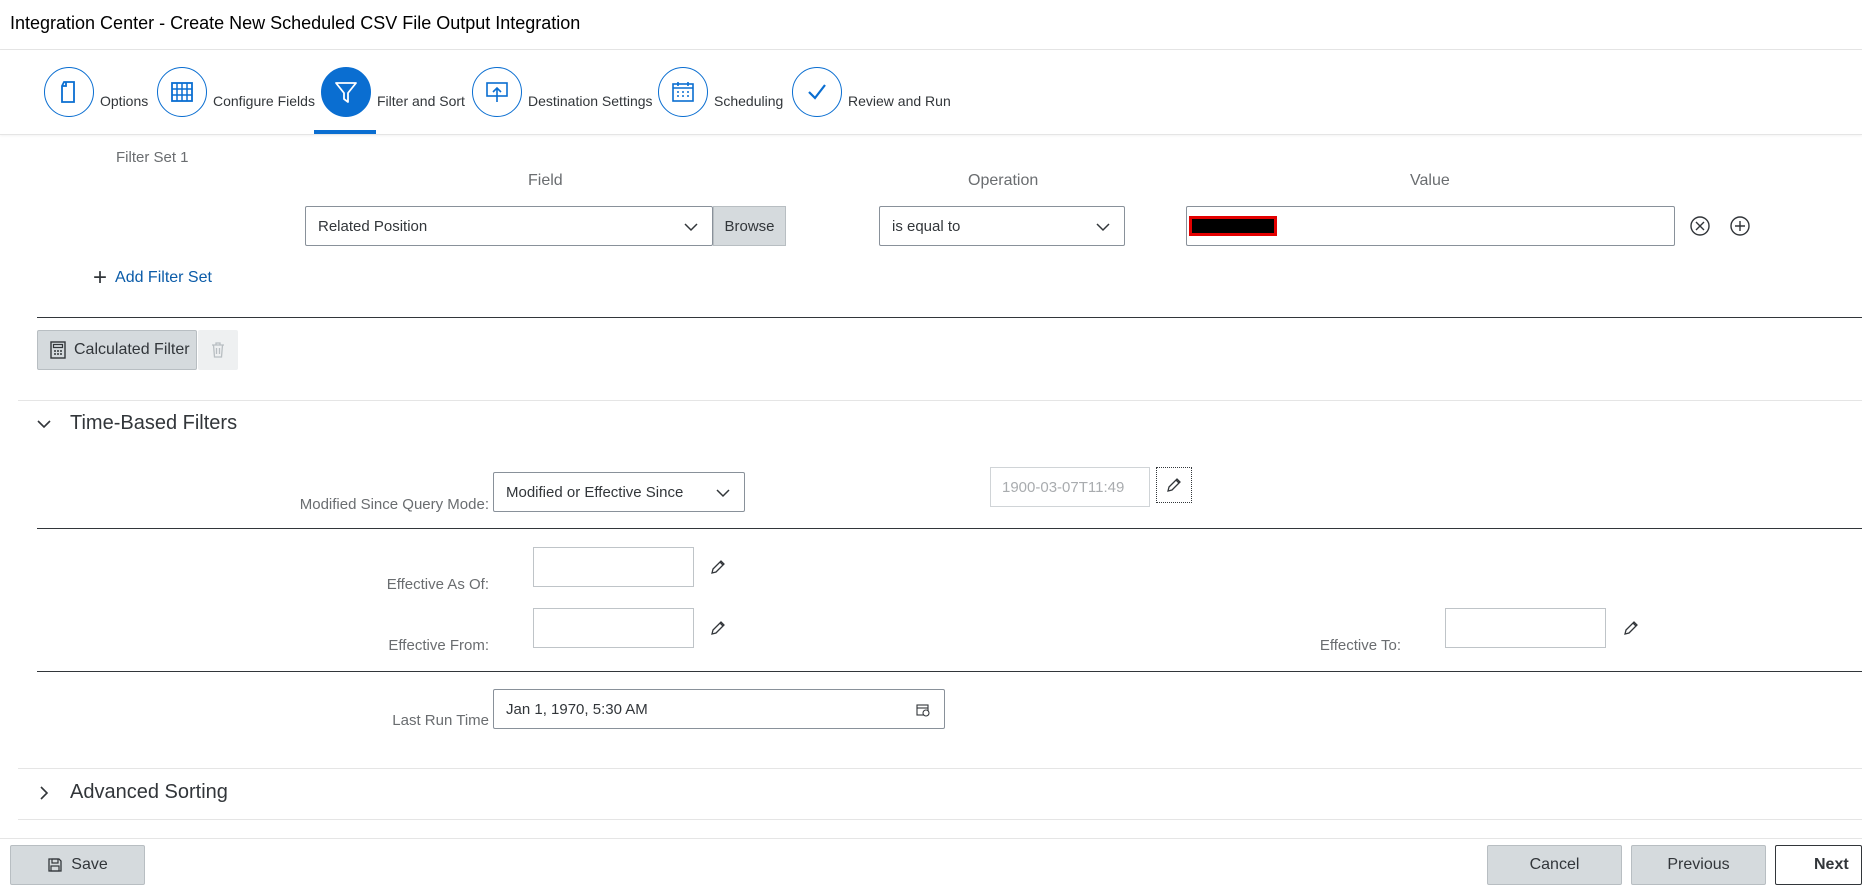 This screenshot has width=1862, height=892. Describe the element at coordinates (44, 792) in the screenshot. I see `chevron-right-icon` at that location.